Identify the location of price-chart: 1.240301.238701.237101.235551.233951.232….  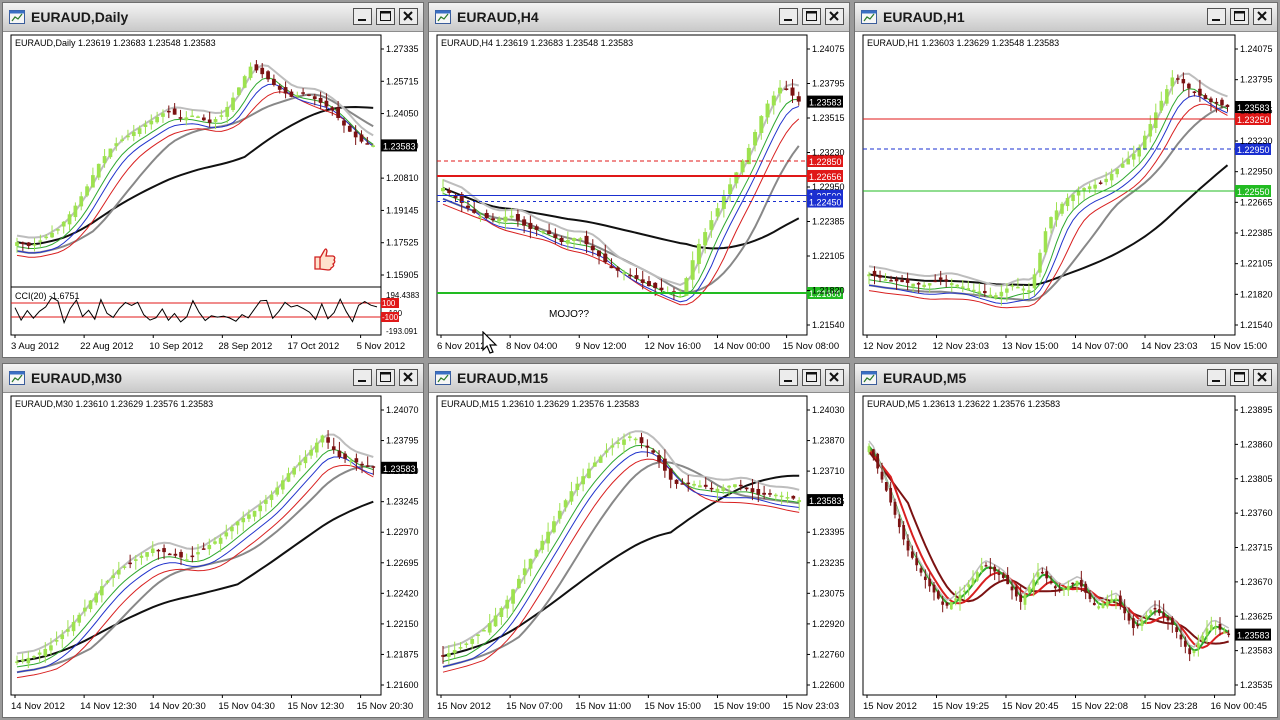
(639, 554).